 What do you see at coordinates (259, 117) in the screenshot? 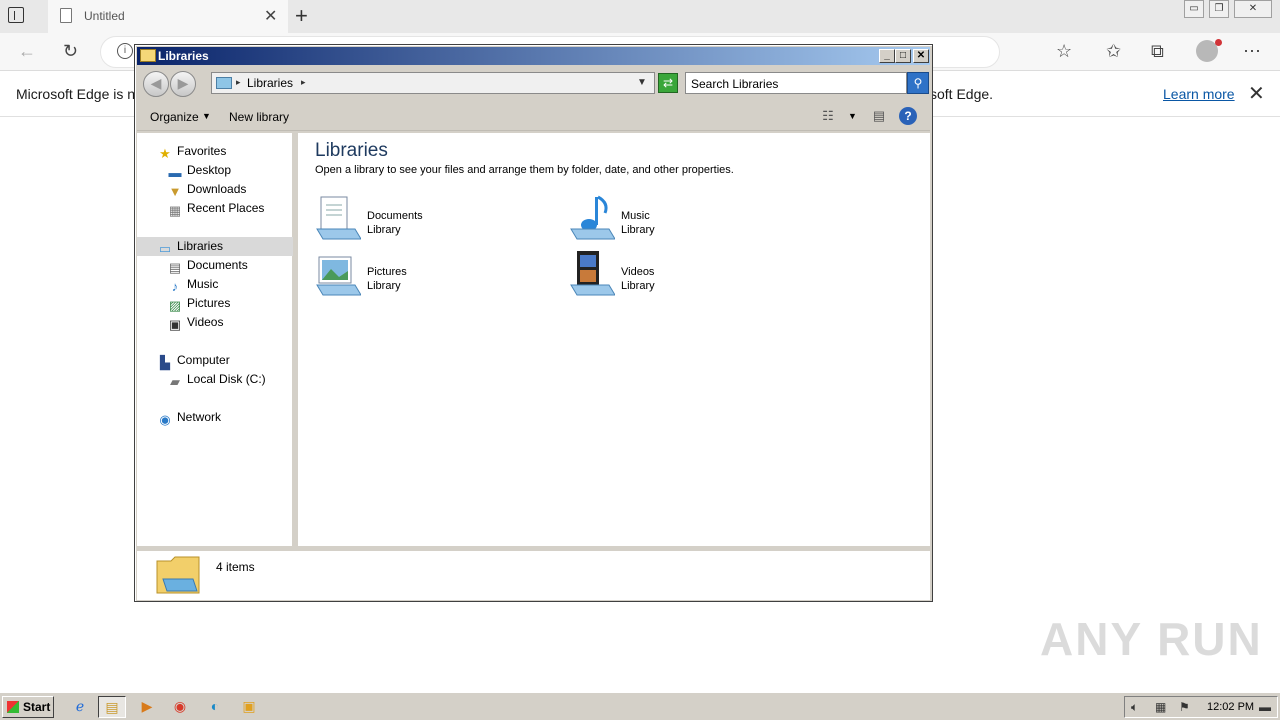
I see `new-library-button: New library` at bounding box center [259, 117].